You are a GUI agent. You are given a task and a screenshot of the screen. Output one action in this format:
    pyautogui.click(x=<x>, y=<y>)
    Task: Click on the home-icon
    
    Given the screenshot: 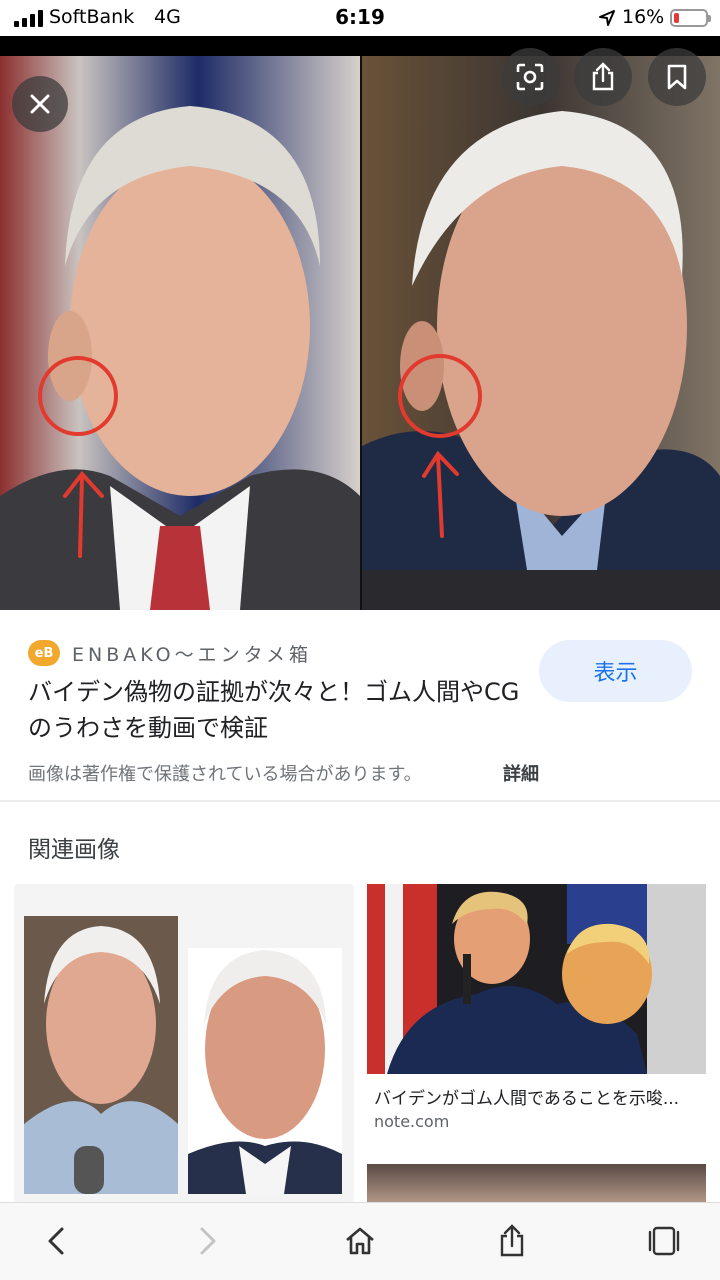 What is the action you would take?
    pyautogui.click(x=360, y=1241)
    